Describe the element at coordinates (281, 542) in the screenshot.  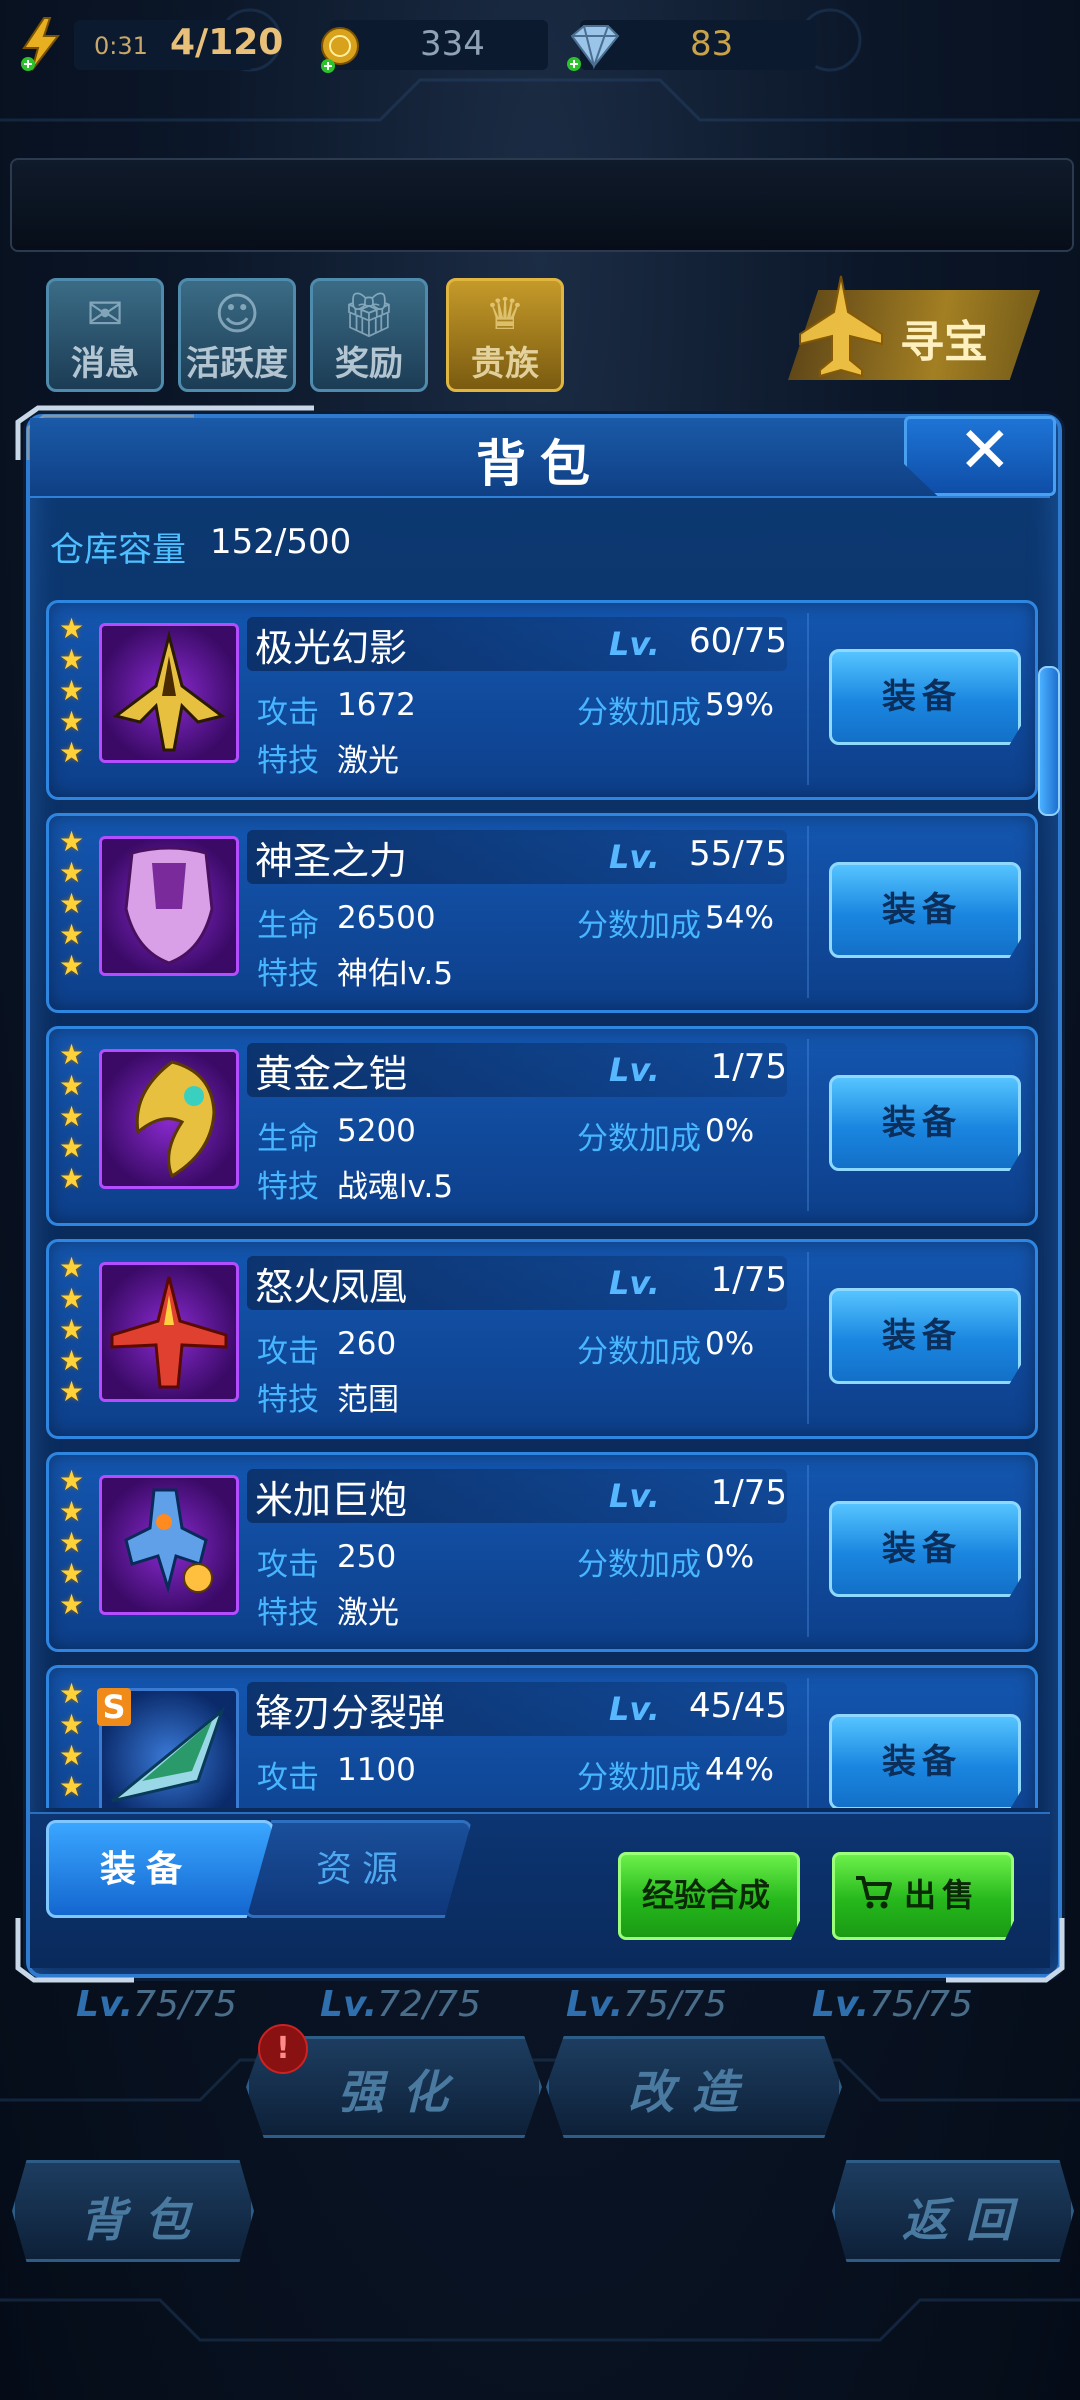
I see `capacity-value: 152/500` at that location.